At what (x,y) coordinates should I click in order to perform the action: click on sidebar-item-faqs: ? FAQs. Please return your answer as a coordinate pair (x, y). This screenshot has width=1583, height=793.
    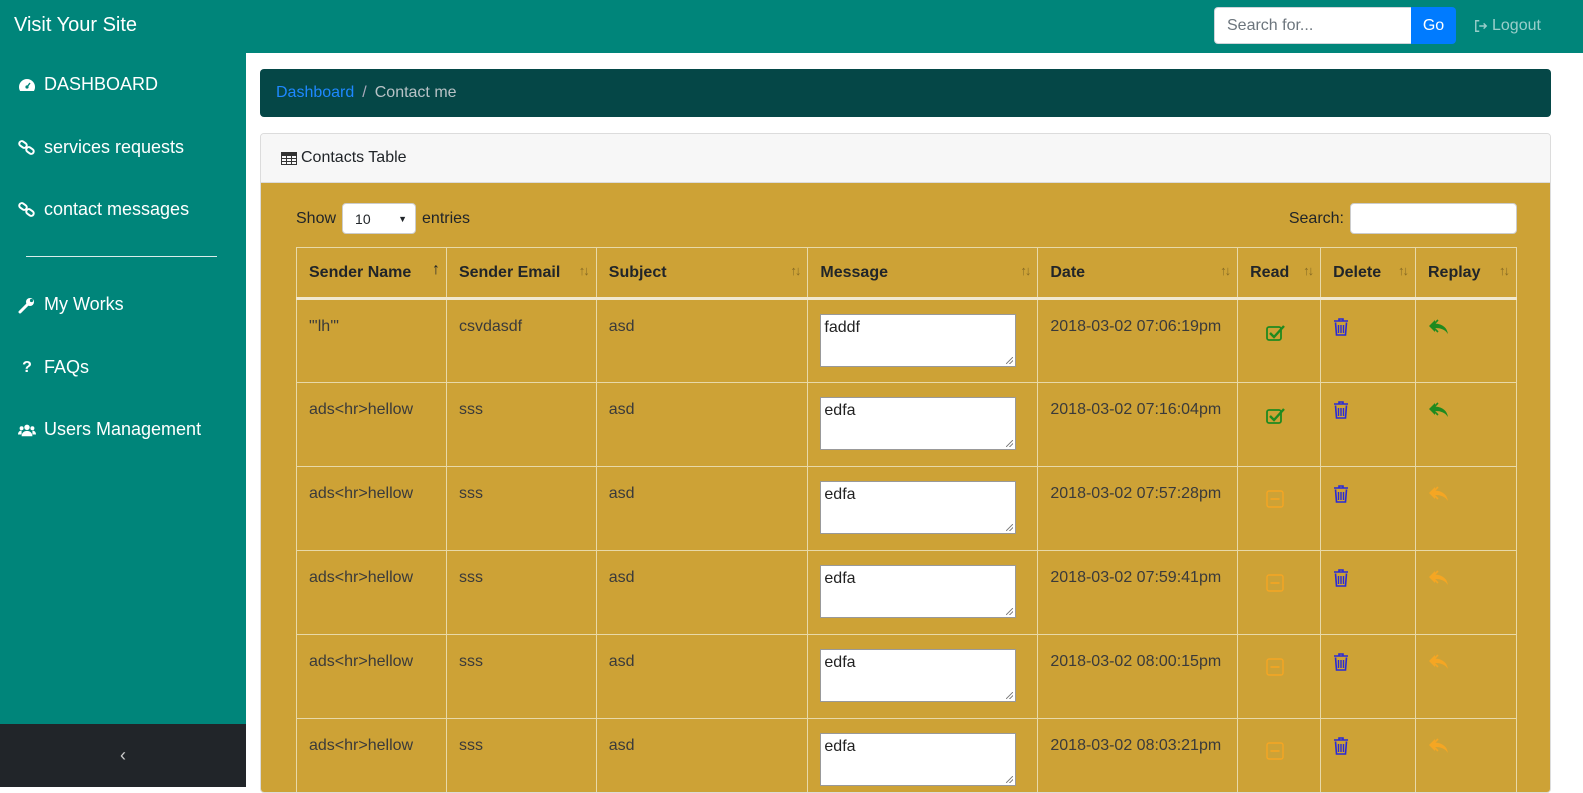
    Looking at the image, I should click on (53, 367).